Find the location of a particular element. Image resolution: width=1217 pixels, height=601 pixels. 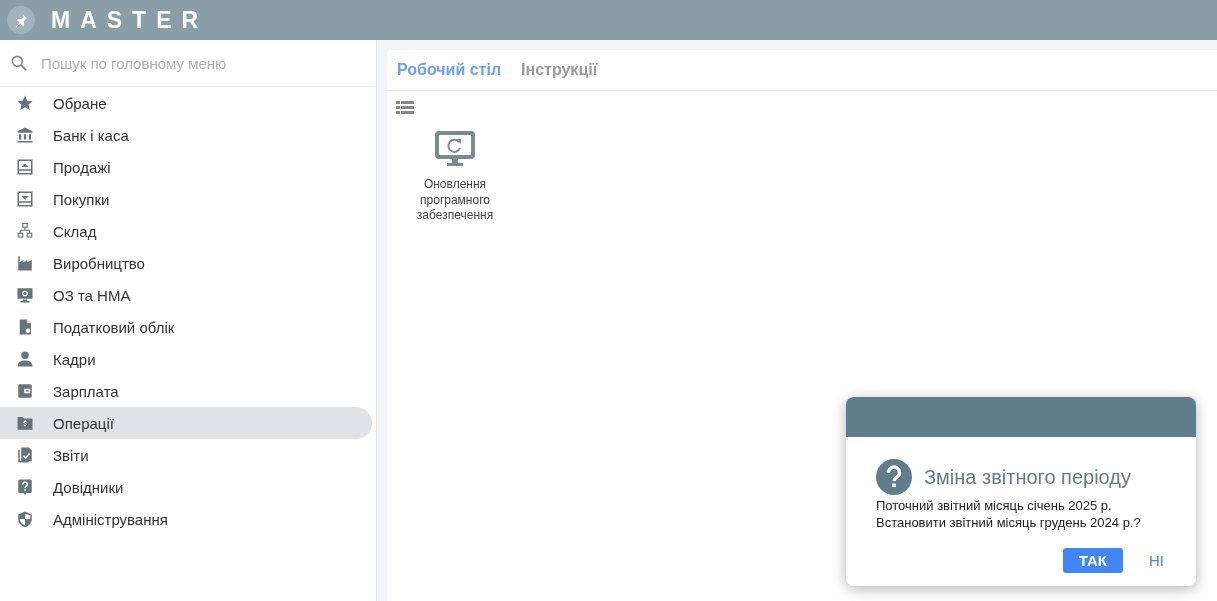

menu-item-label: Звіти is located at coordinates (71, 455).